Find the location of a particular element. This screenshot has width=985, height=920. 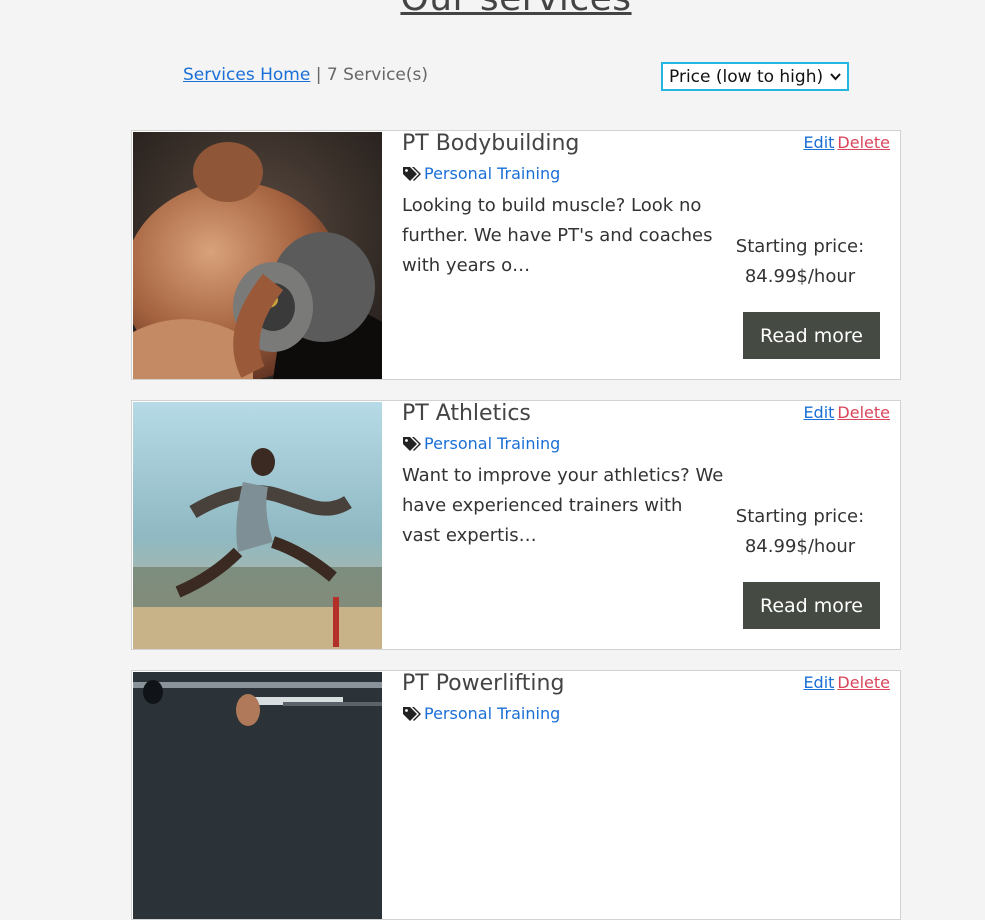

sort-select: Price (low to high) is located at coordinates (755, 76).